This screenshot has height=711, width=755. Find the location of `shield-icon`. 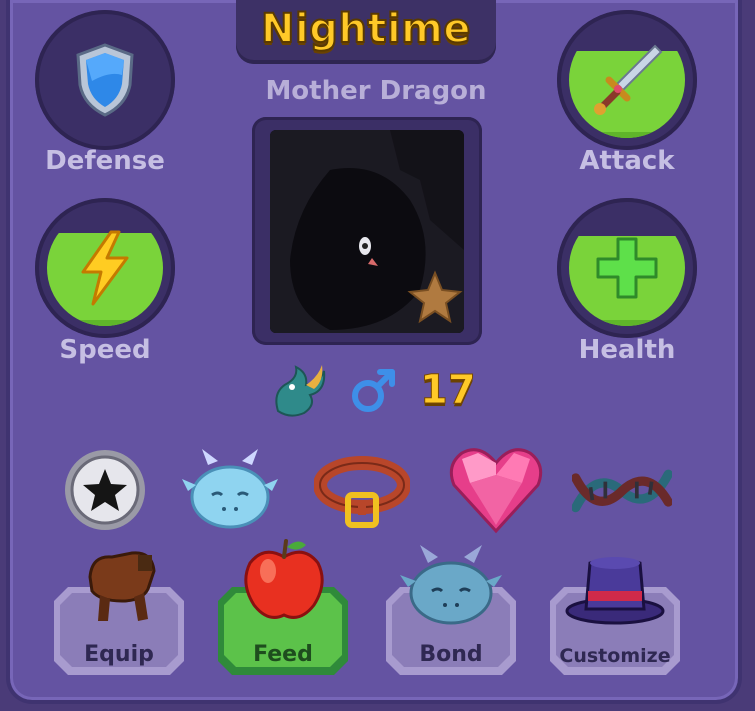

shield-icon is located at coordinates (105, 80).